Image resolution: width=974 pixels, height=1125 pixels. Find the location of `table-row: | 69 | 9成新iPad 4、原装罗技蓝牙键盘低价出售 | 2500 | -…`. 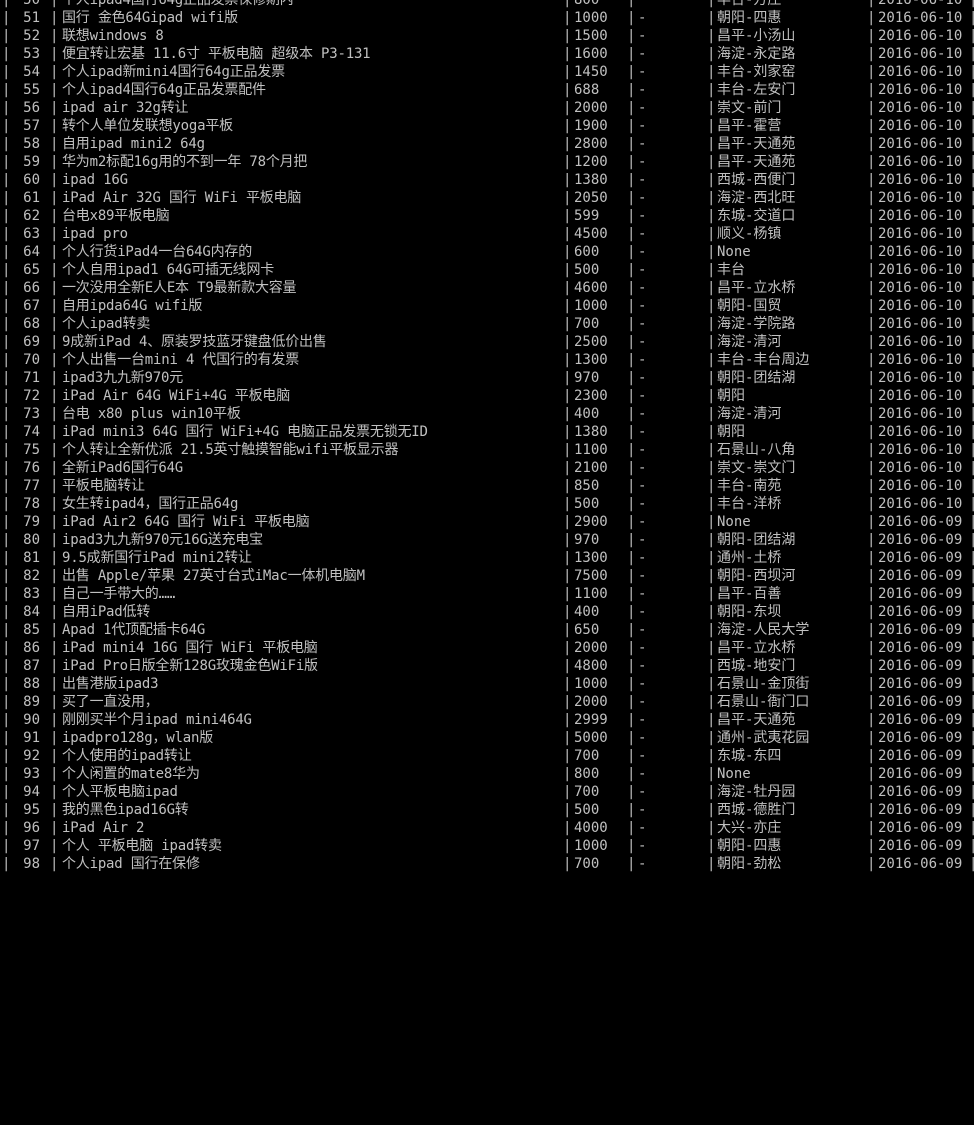

table-row: | 69 | 9成新iPad 4、原装罗技蓝牙键盘低价出售 | 2500 | -… is located at coordinates (487, 342).